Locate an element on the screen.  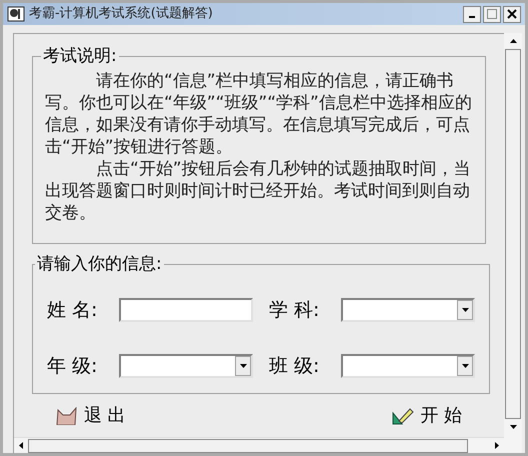
exit-button: 退 出 is located at coordinates (91, 415).